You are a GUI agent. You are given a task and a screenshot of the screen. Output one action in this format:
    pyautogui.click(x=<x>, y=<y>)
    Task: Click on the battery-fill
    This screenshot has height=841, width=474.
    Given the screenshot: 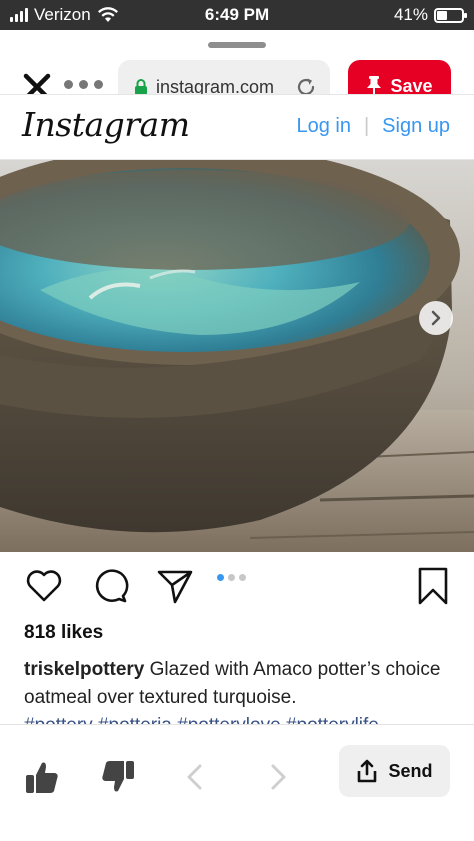 What is the action you would take?
    pyautogui.click(x=442, y=15)
    